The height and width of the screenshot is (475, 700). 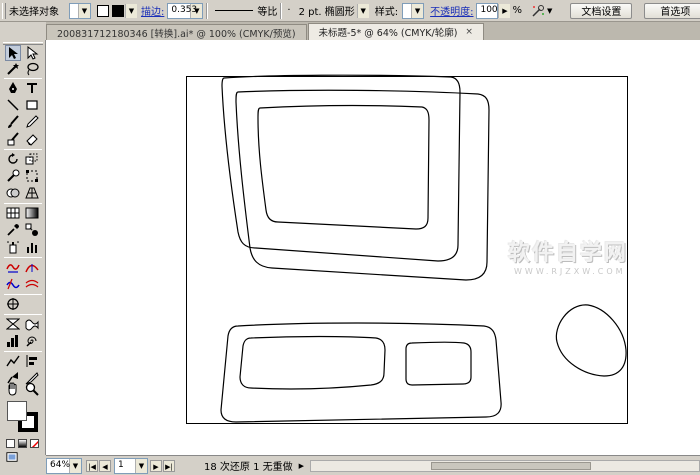 What do you see at coordinates (92, 465) in the screenshot?
I see `first-artboard-icon: |◀` at bounding box center [92, 465].